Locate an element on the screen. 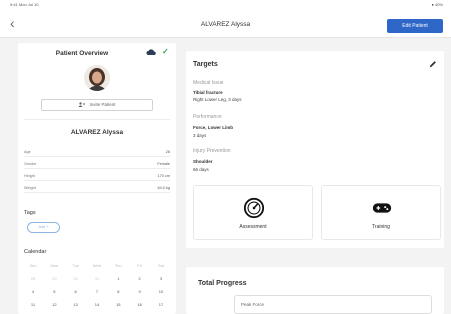 The image size is (451, 314). calendar-day: 2 is located at coordinates (140, 278).